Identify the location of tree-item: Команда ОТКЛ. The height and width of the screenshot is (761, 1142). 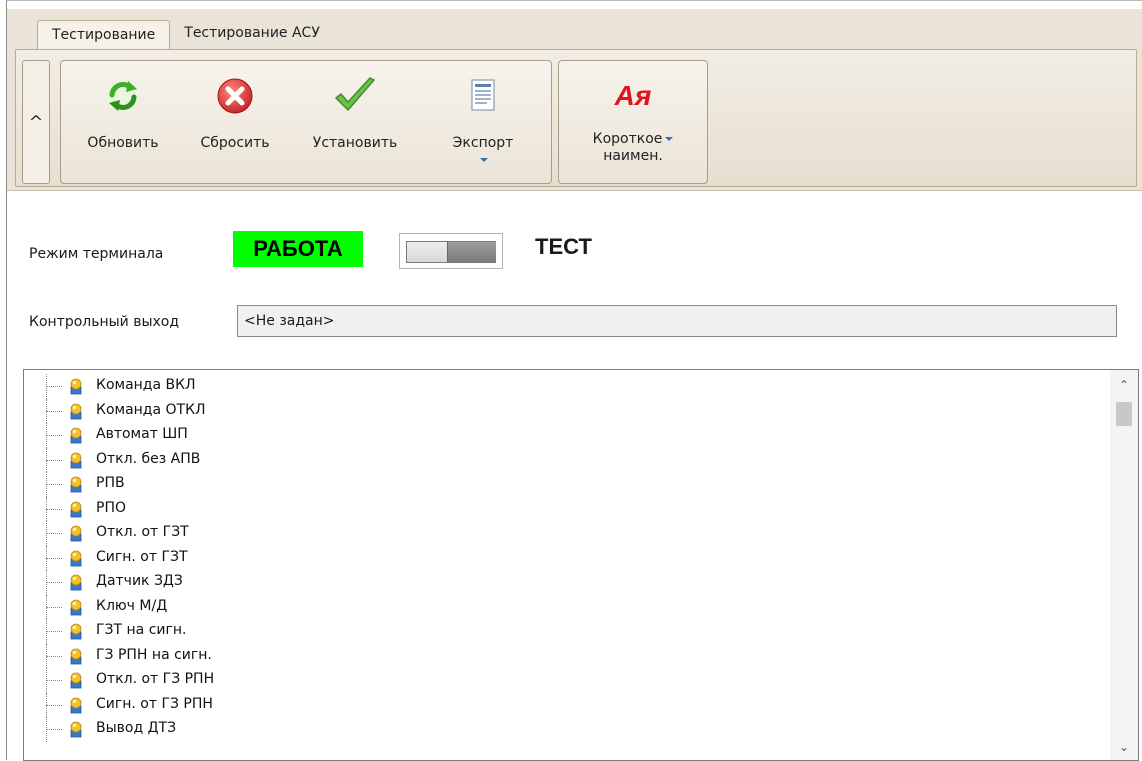
(566, 410).